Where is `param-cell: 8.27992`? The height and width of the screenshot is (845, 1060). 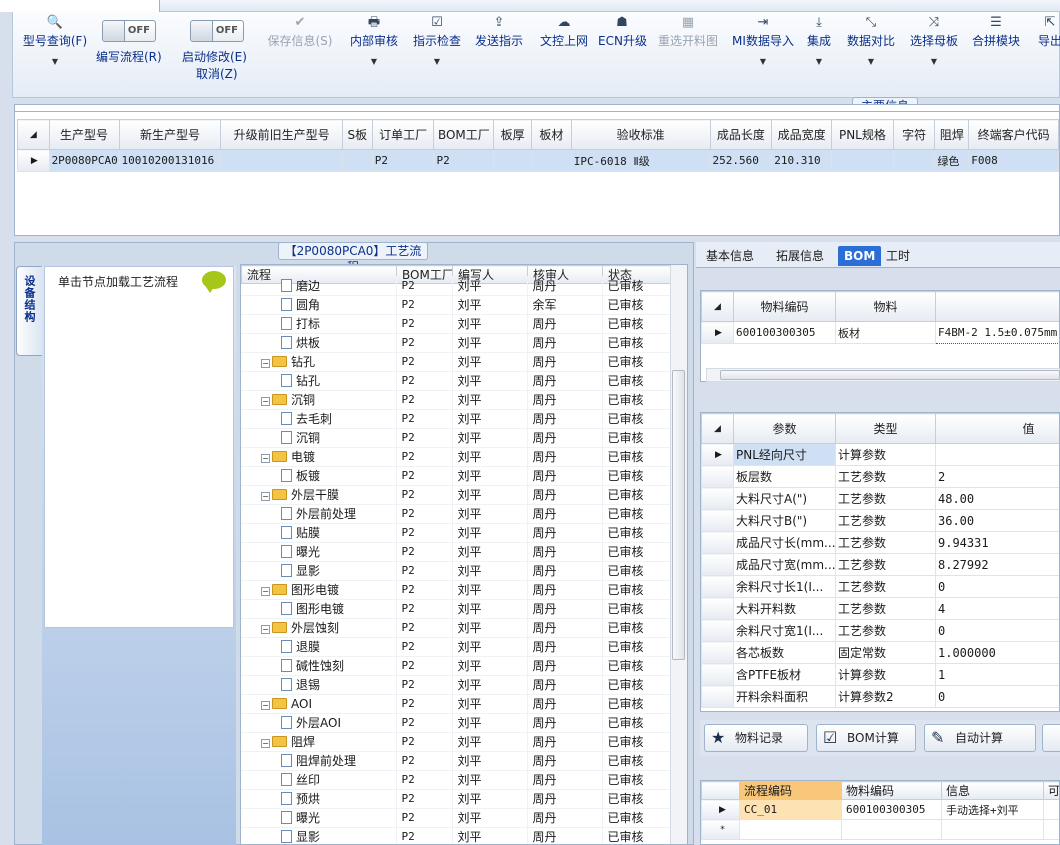
param-cell: 8.27992 is located at coordinates (997, 564).